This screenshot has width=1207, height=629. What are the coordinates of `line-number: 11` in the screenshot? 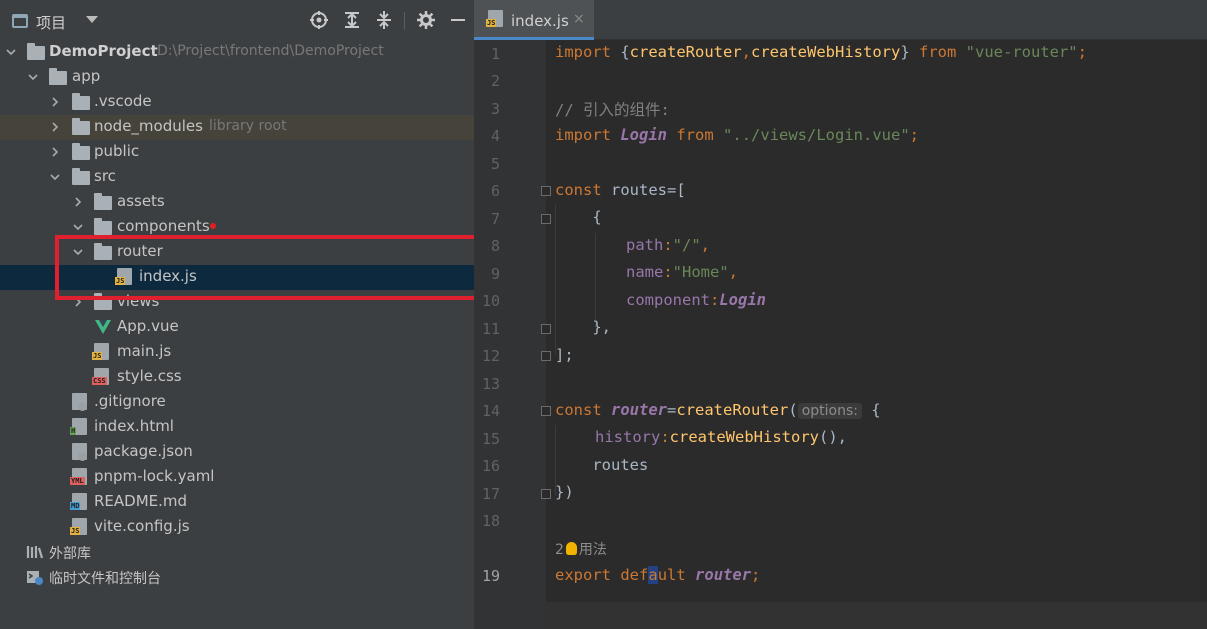 It's located at (490, 329).